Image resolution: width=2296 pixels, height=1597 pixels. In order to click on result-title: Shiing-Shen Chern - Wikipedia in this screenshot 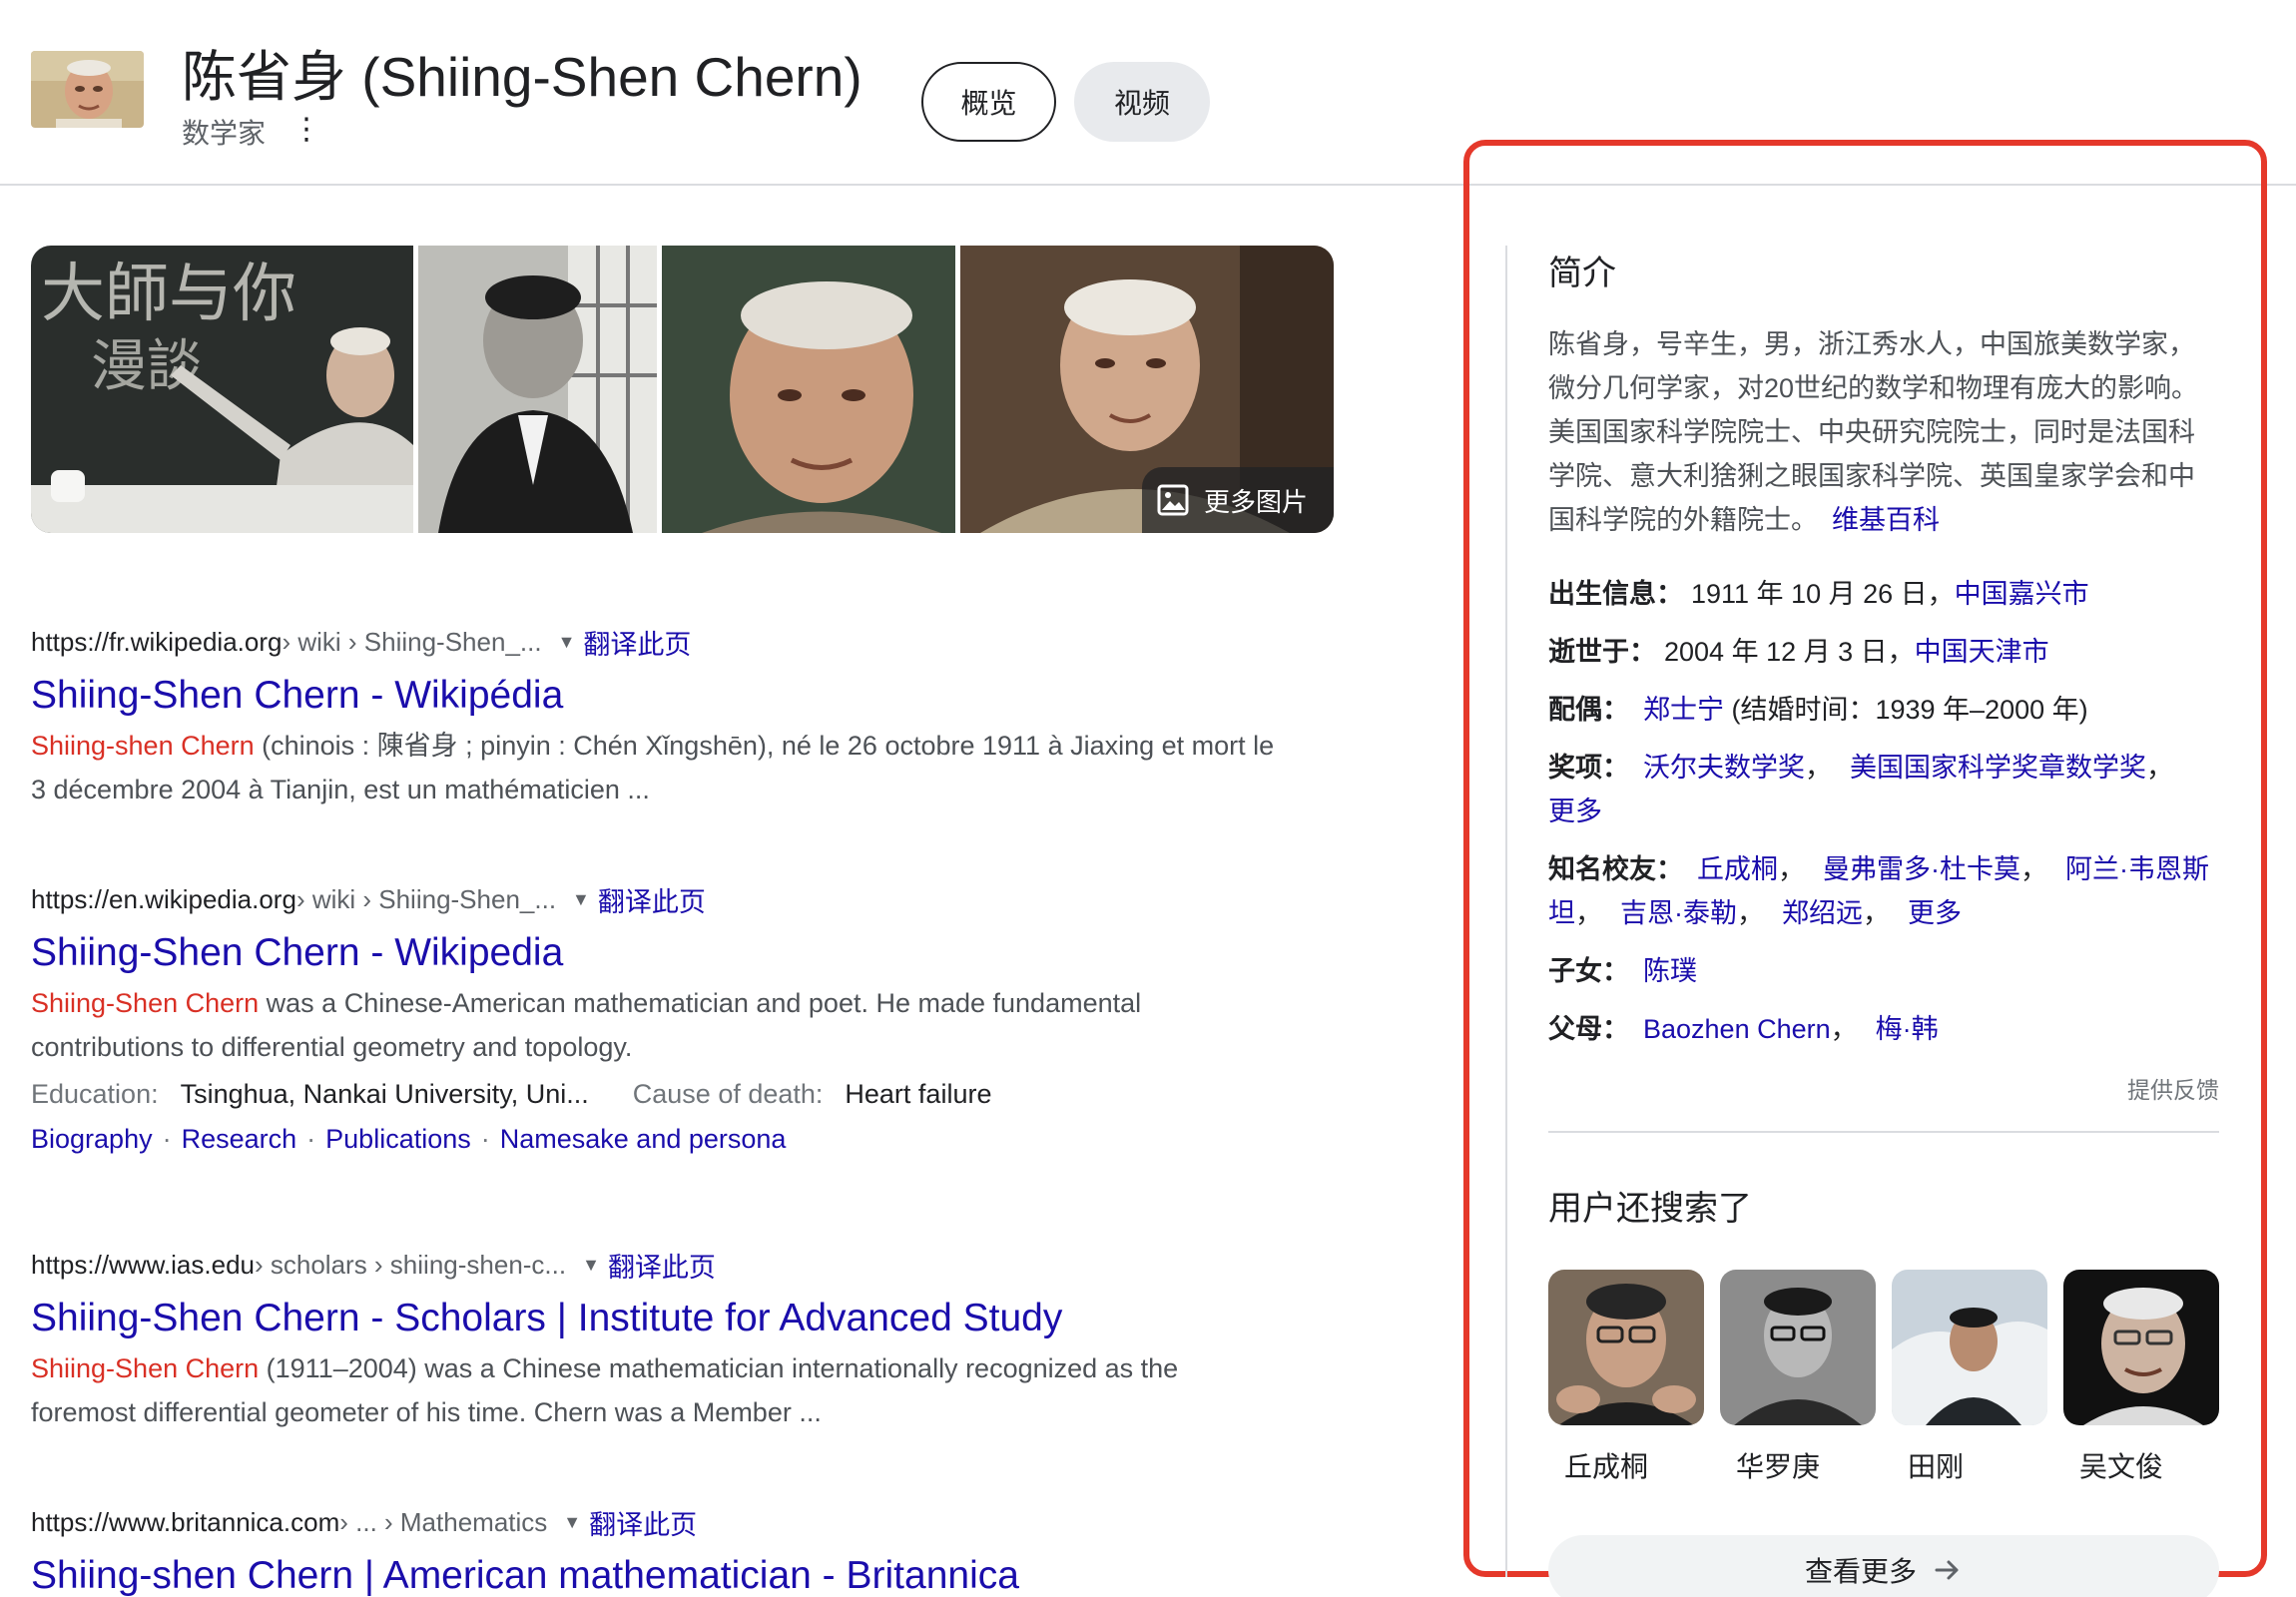, I will do `click(660, 953)`.